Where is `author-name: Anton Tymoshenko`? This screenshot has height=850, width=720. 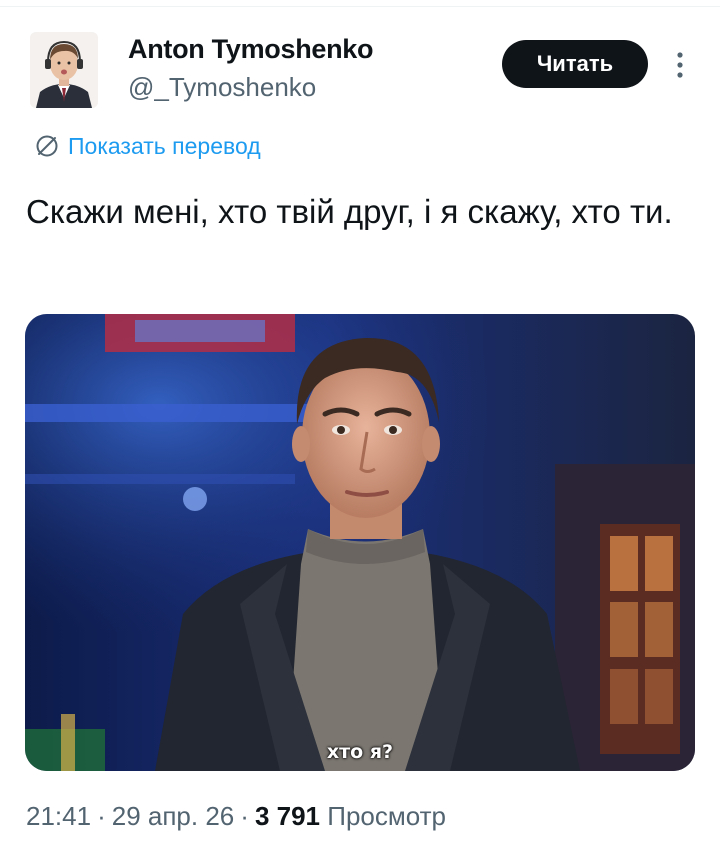 author-name: Anton Tymoshenko is located at coordinates (251, 49).